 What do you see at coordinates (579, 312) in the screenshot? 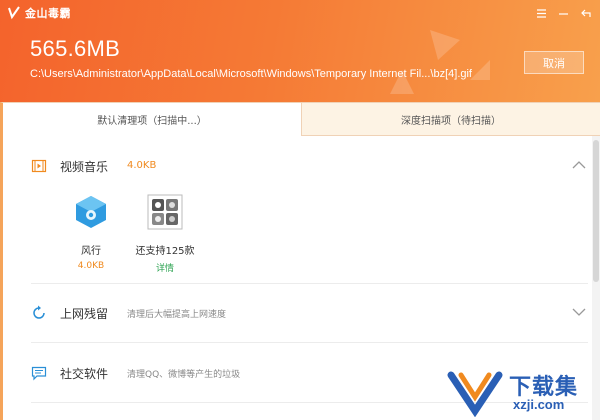
I see `chevron-down-icon` at bounding box center [579, 312].